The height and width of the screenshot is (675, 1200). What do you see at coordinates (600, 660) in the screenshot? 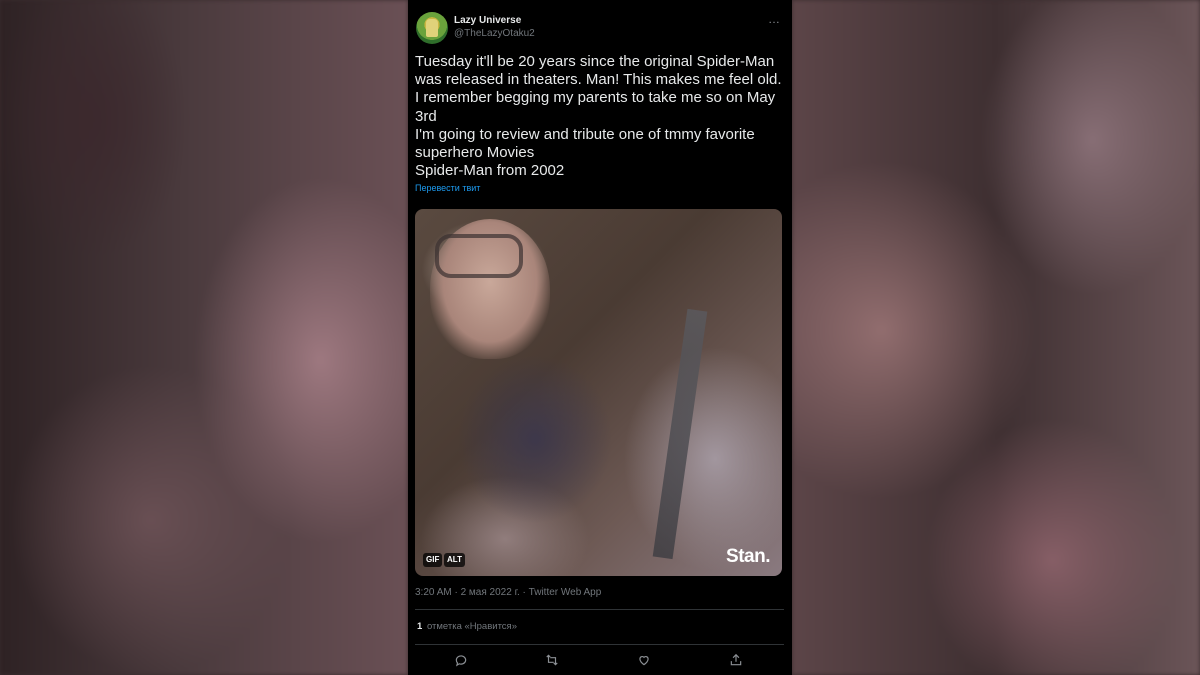
I see `tweet-actions` at bounding box center [600, 660].